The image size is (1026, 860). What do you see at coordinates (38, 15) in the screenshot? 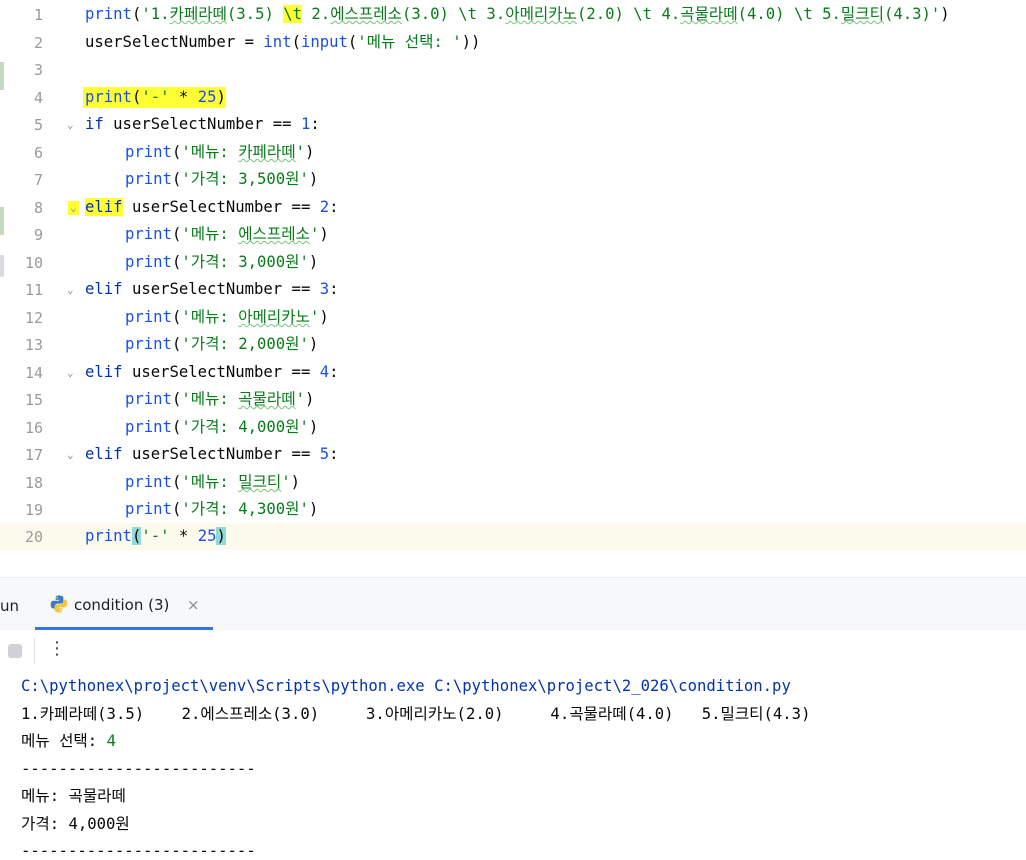
I see `line-number: 1` at bounding box center [38, 15].